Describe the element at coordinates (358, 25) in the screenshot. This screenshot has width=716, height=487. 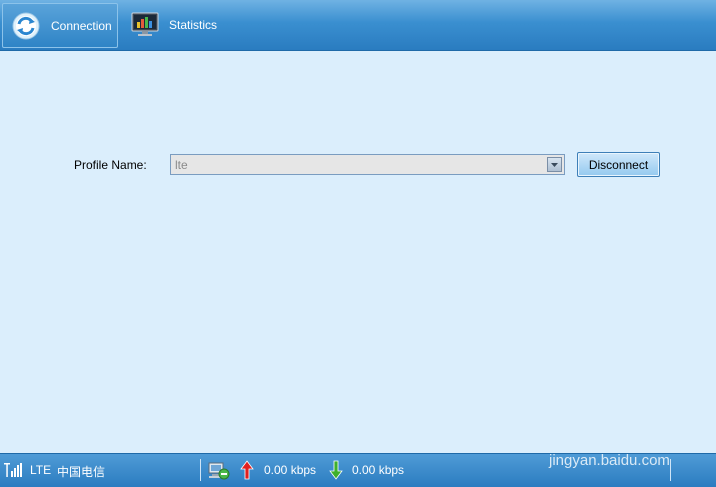
I see `top-toolbar: Connection Statistics` at that location.